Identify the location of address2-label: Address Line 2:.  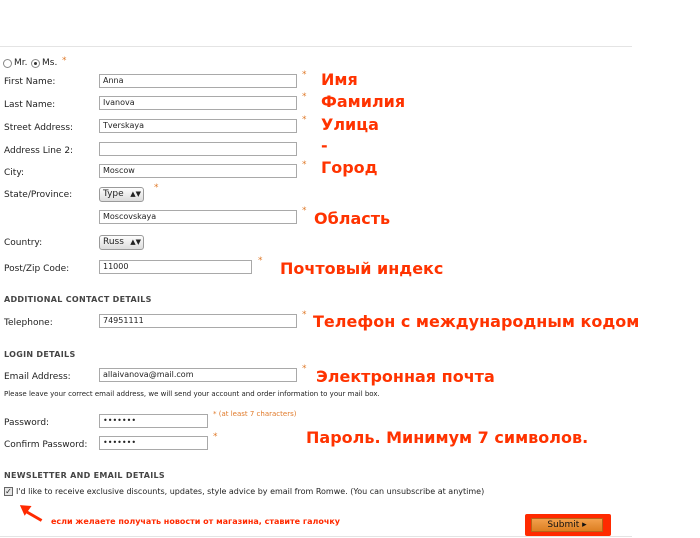
(39, 151).